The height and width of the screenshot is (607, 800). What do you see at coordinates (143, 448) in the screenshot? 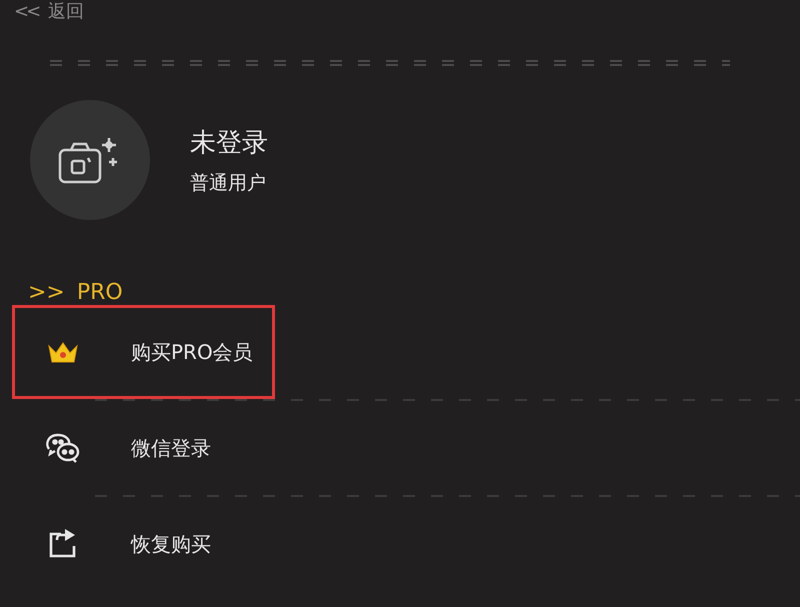
I see `menu-item: 微信登录` at bounding box center [143, 448].